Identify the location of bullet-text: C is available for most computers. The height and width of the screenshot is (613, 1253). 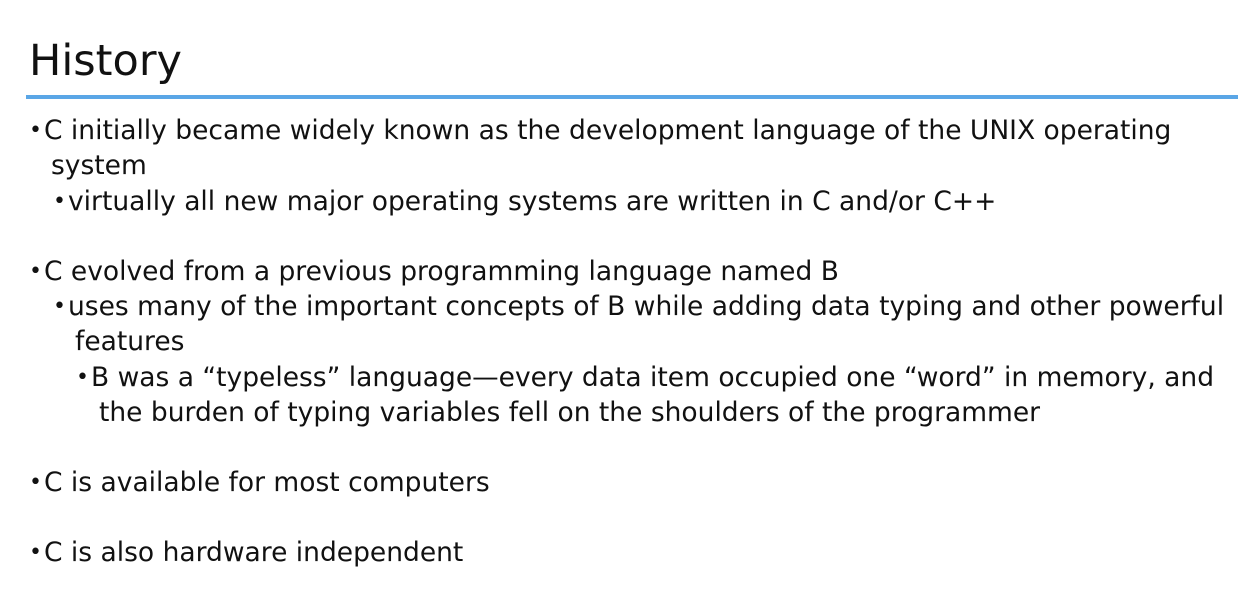
(267, 482).